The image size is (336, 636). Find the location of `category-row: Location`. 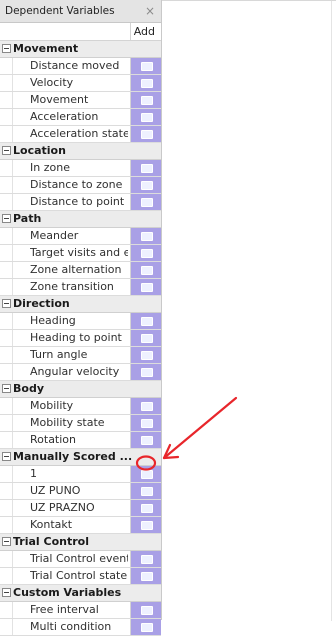

category-row: Location is located at coordinates (80, 151).